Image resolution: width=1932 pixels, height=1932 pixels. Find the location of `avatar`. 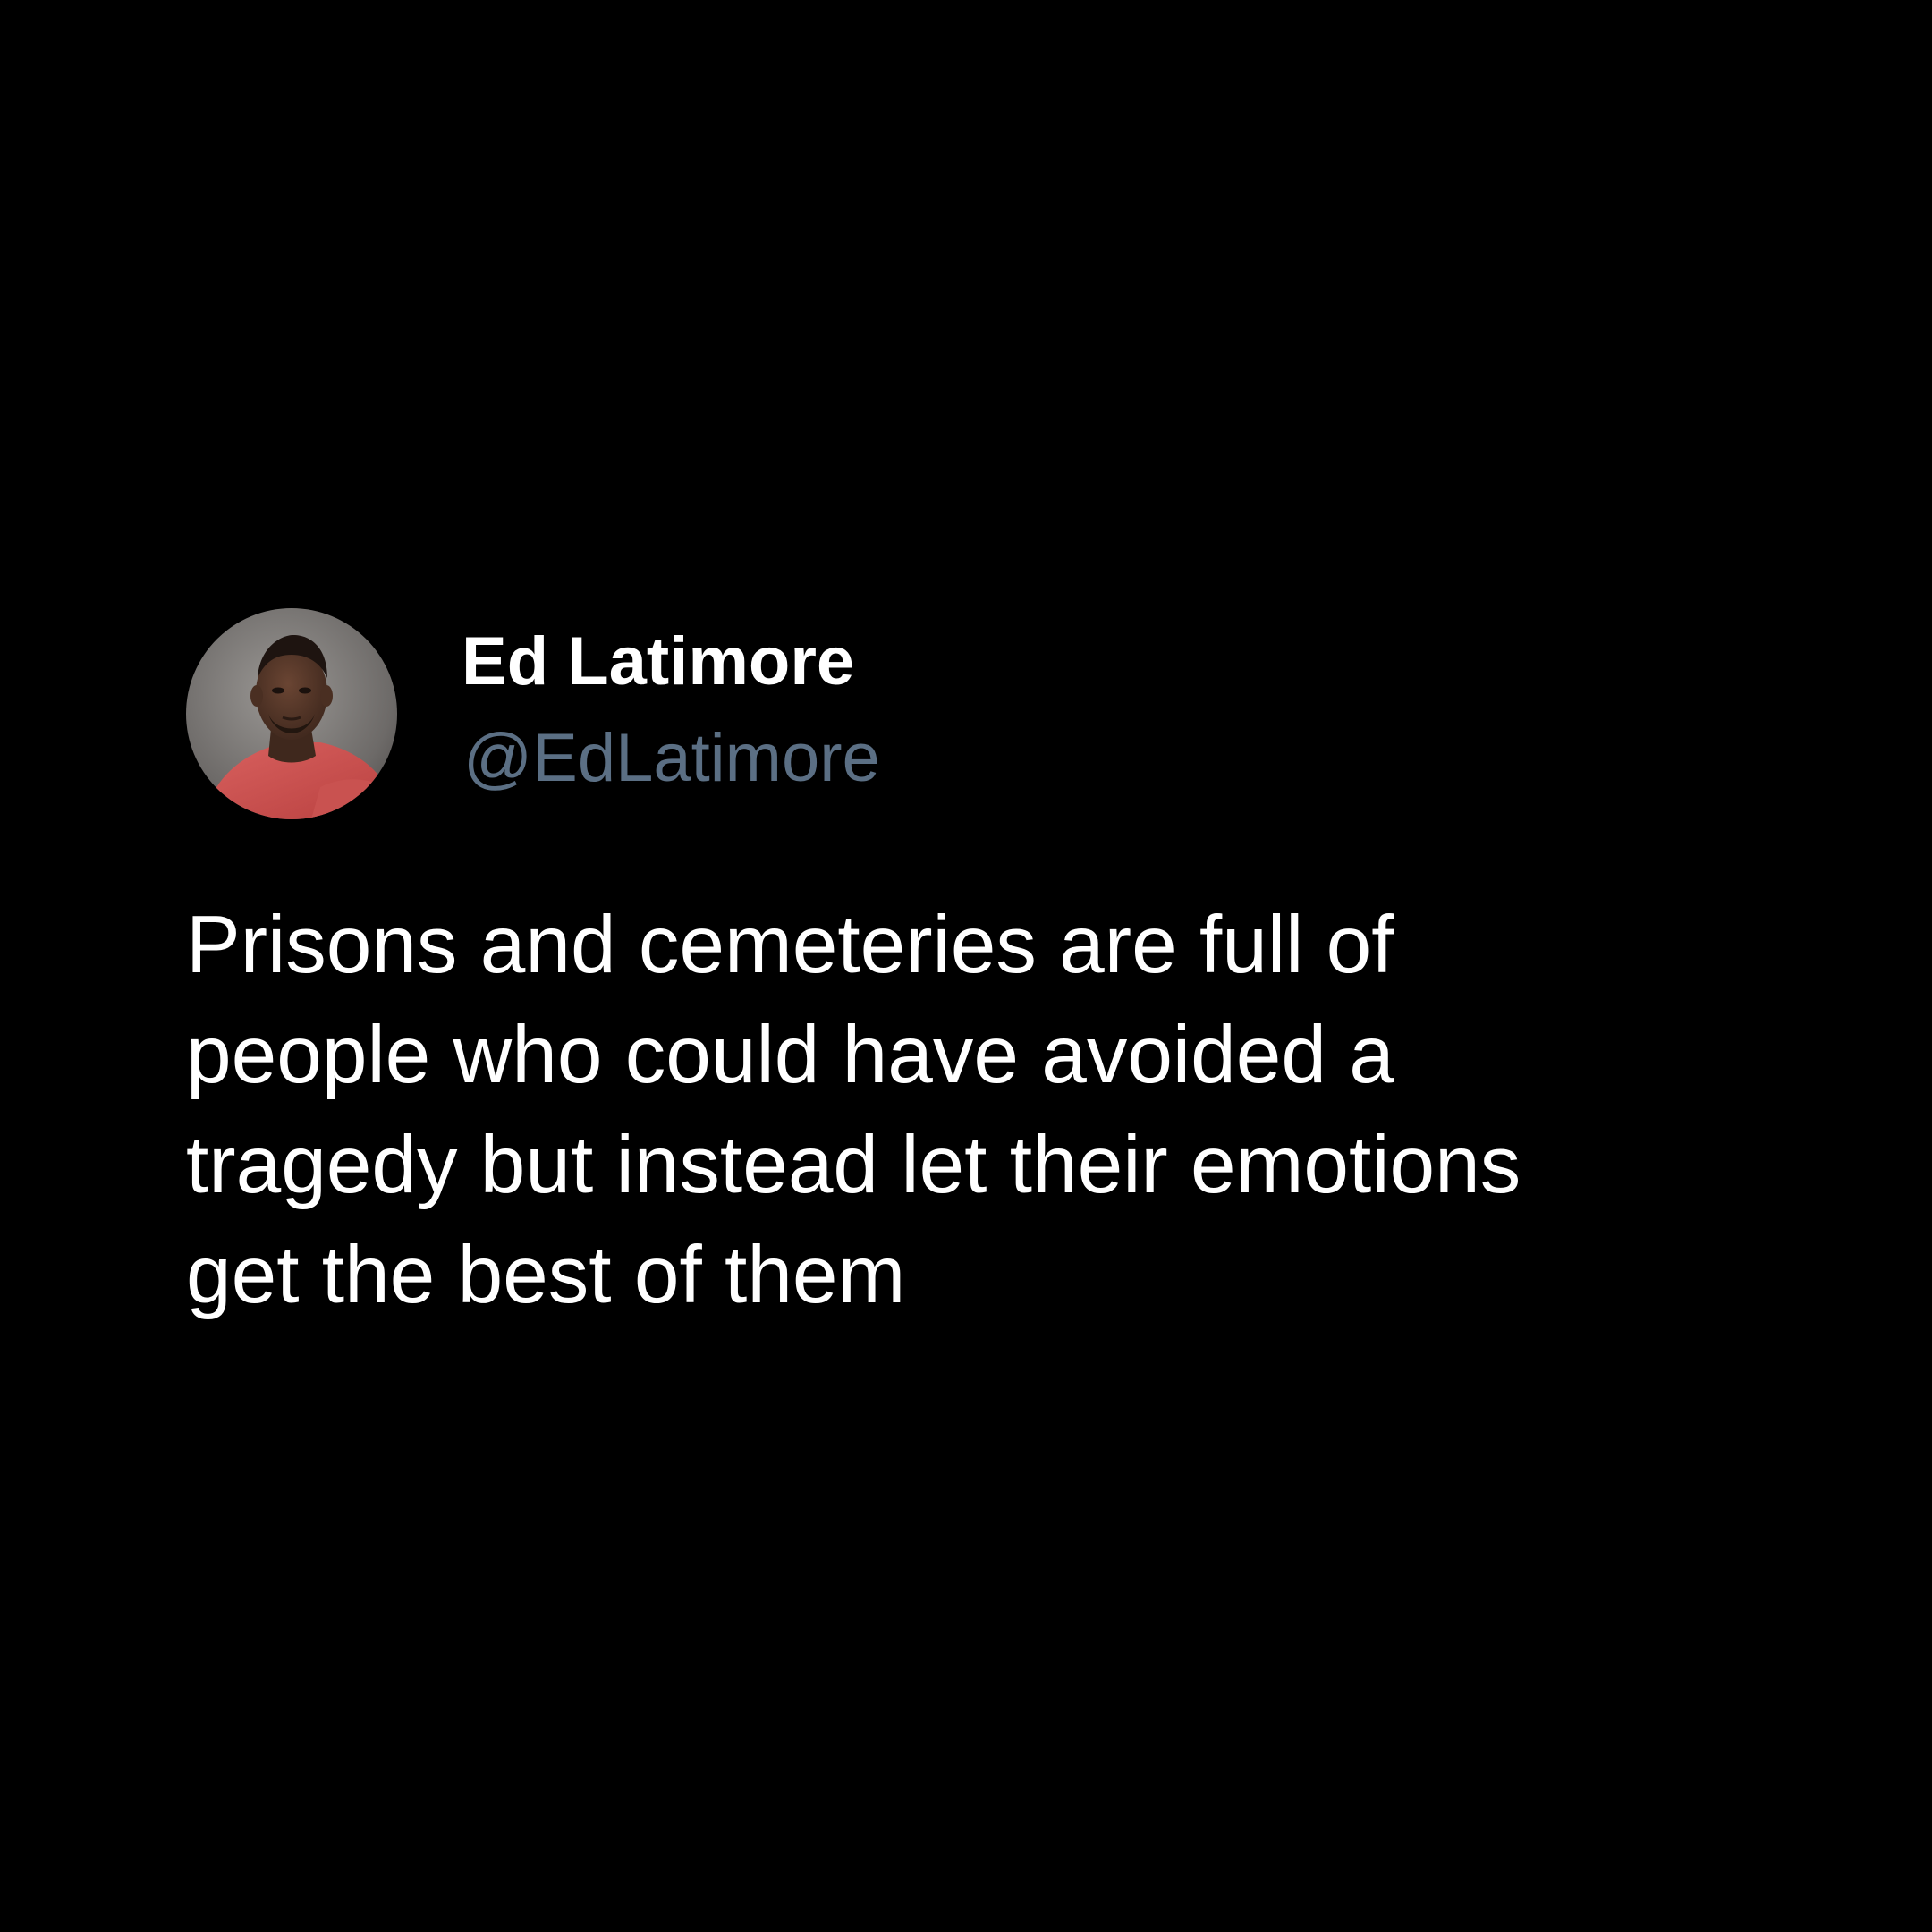

avatar is located at coordinates (291, 713).